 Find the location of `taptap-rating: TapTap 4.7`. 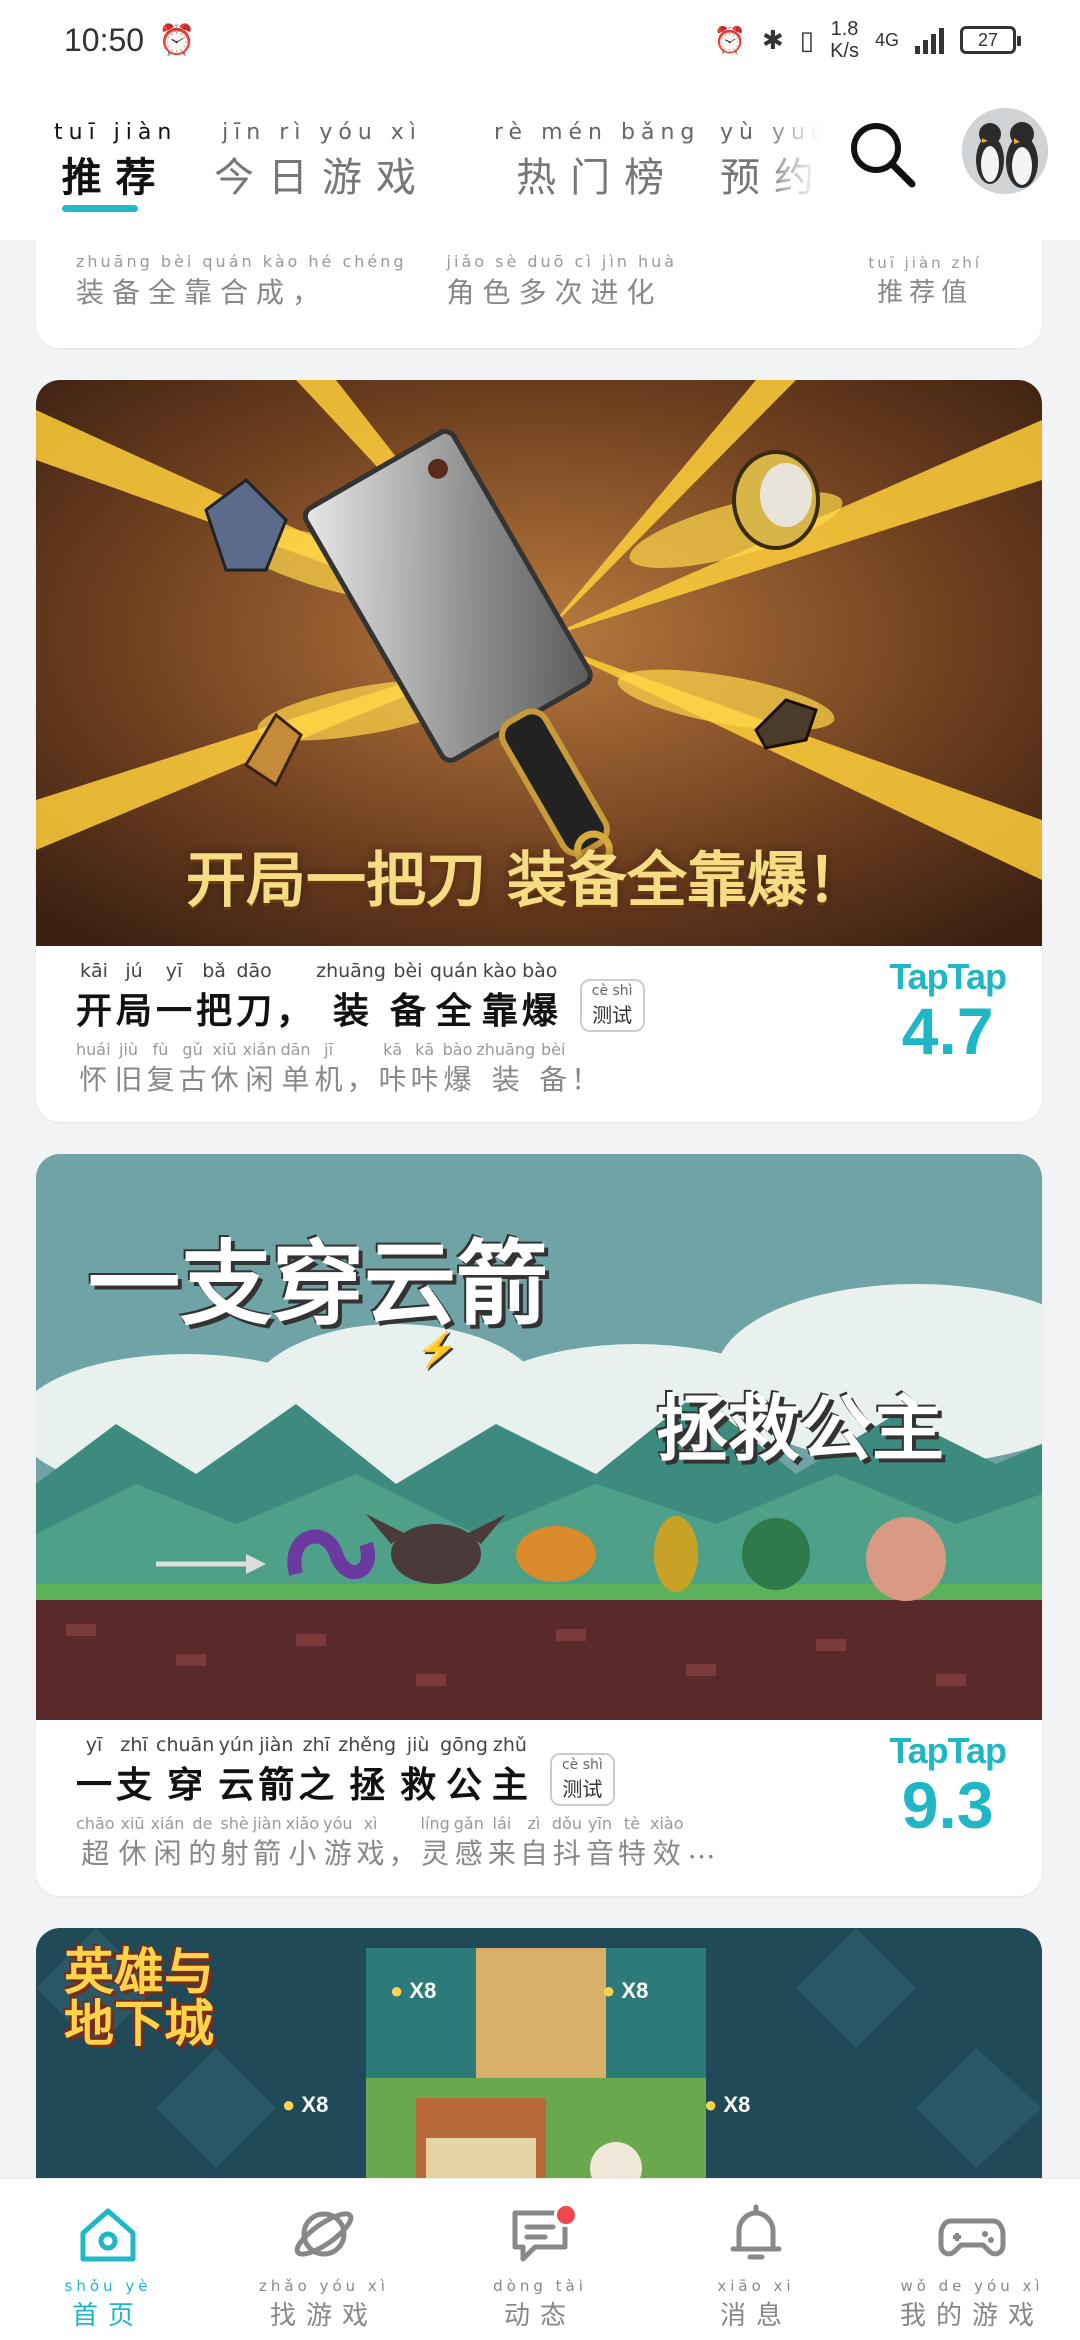

taptap-rating: TapTap 4.7 is located at coordinates (948, 1012).